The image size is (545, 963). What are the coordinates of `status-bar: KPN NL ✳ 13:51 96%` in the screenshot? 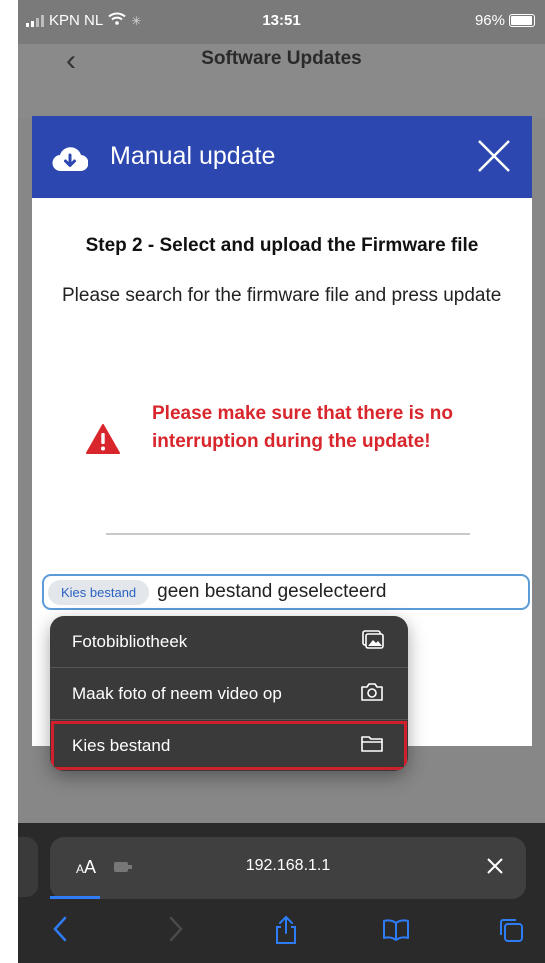 It's located at (281, 22).